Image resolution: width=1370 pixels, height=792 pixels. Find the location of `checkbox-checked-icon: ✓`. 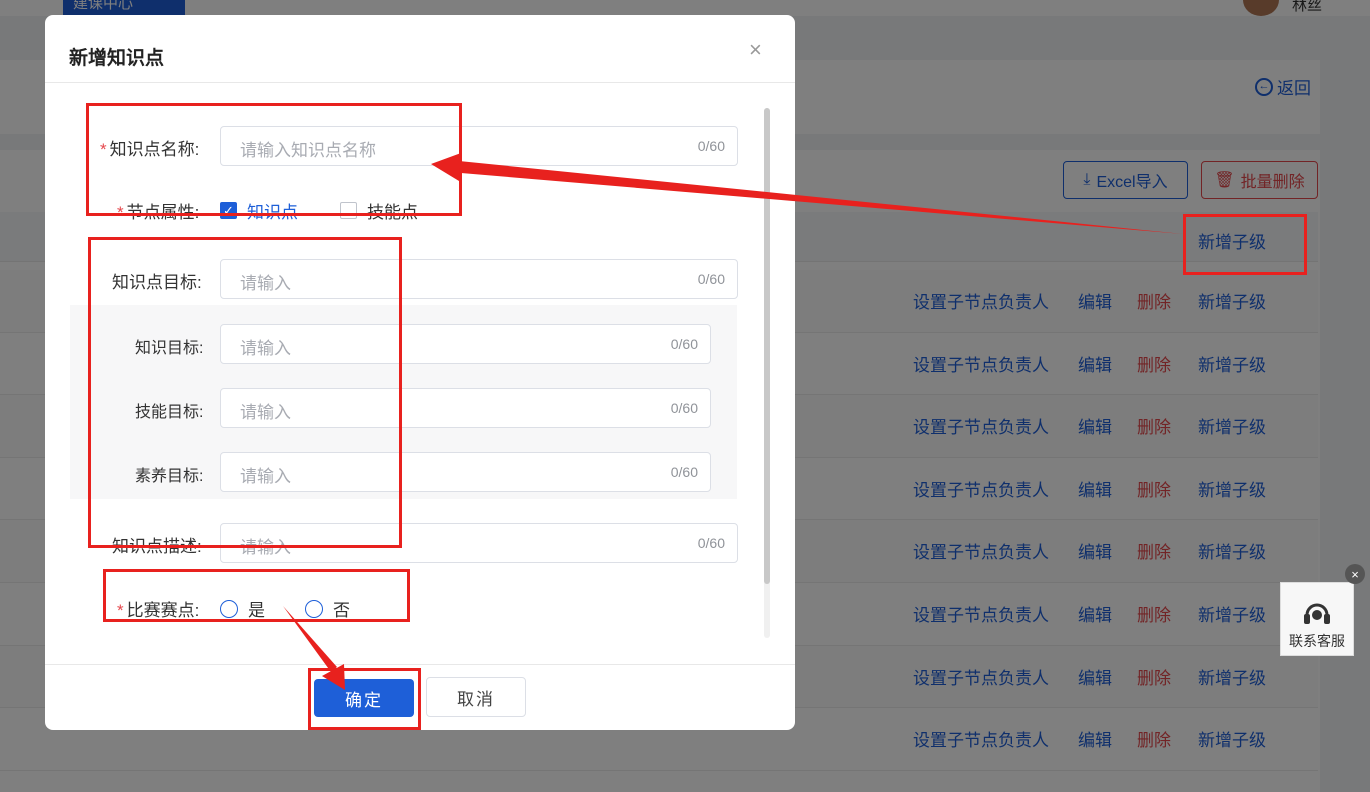

checkbox-checked-icon: ✓ is located at coordinates (228, 210).